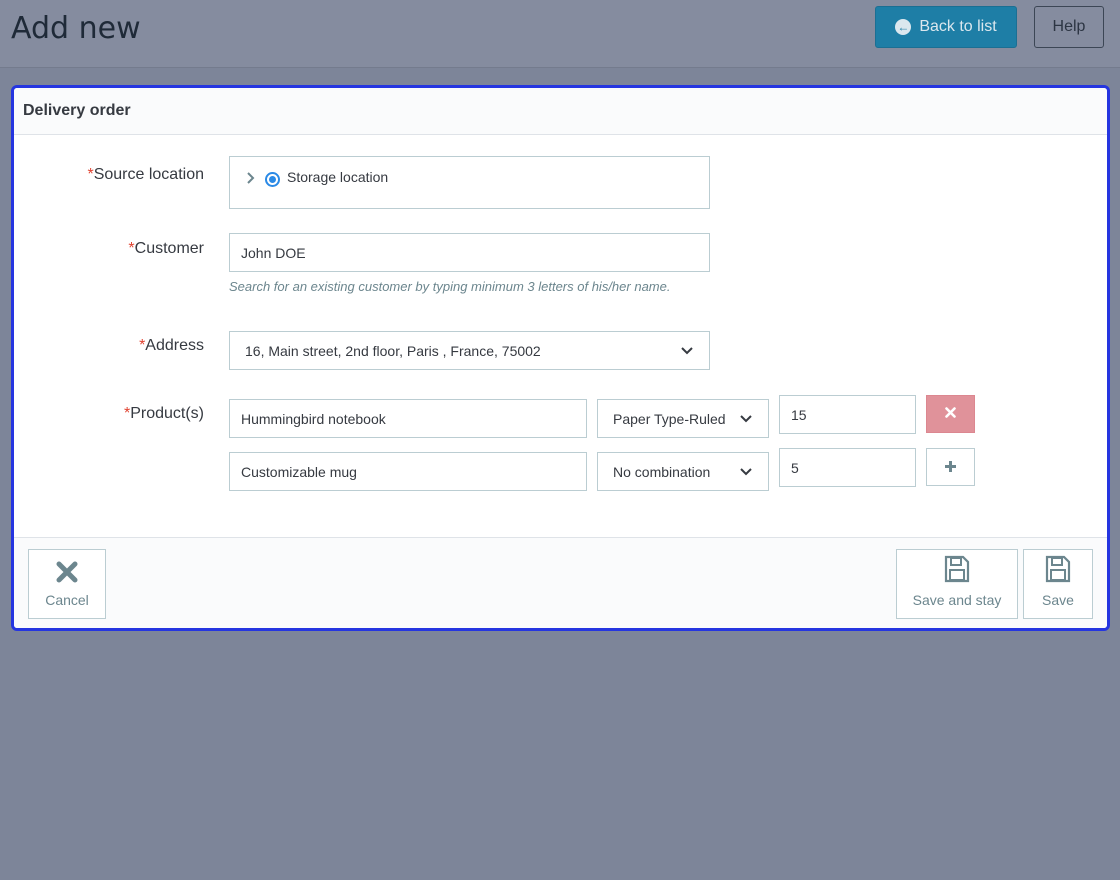  What do you see at coordinates (145, 174) in the screenshot?
I see `source-location-label: *Source location` at bounding box center [145, 174].